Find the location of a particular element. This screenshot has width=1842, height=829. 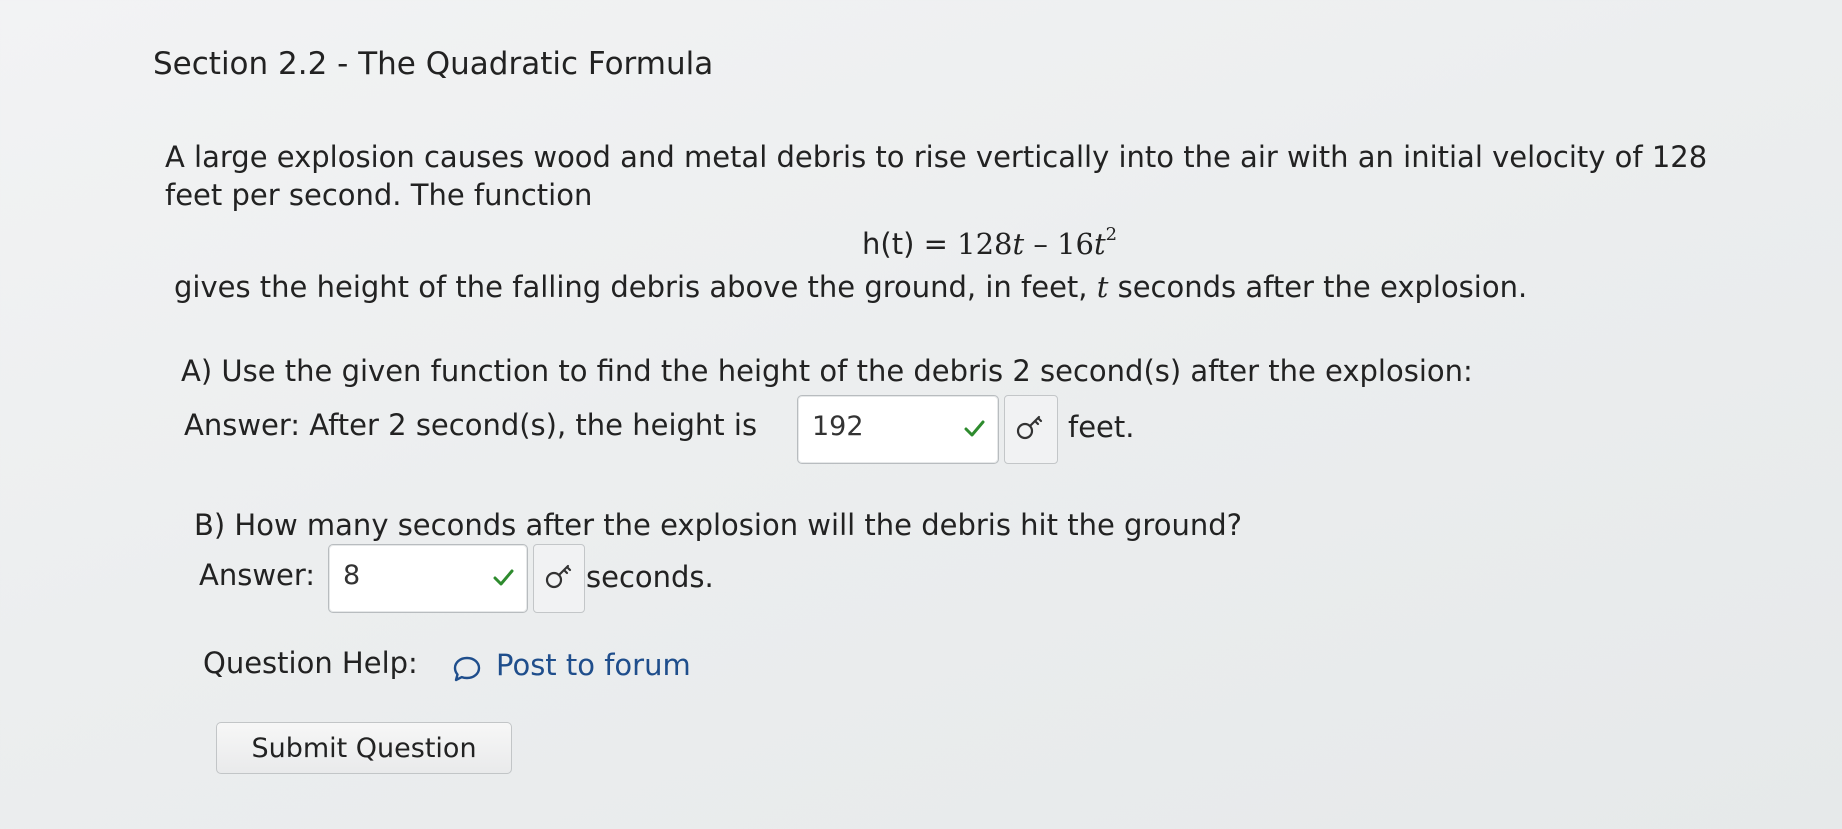

description-variable: t is located at coordinates (1102, 287).